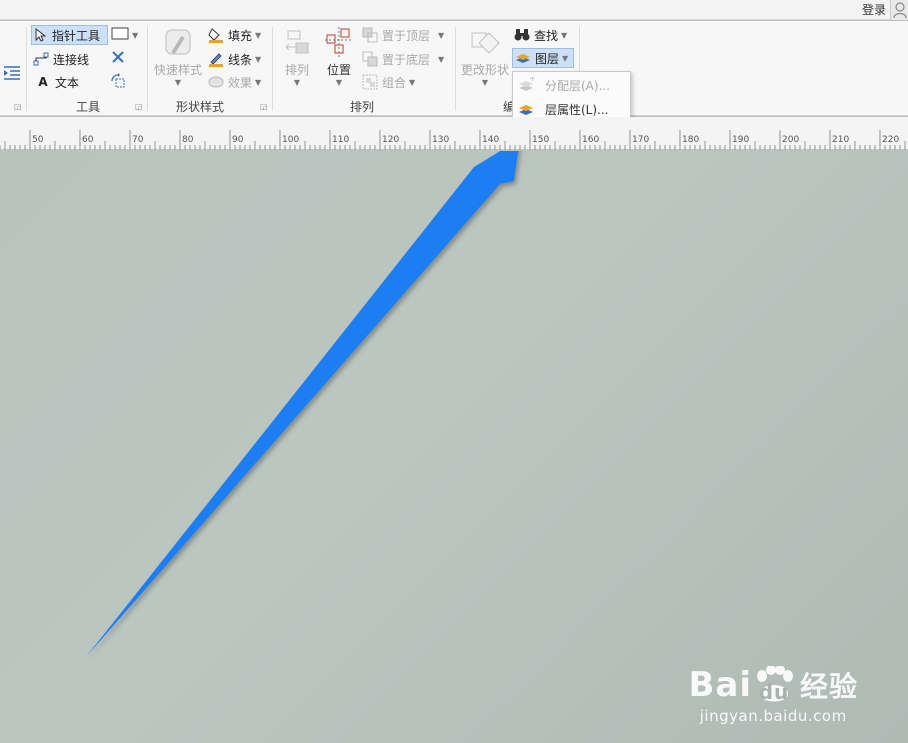  What do you see at coordinates (370, 82) in the screenshot?
I see `group-icon` at bounding box center [370, 82].